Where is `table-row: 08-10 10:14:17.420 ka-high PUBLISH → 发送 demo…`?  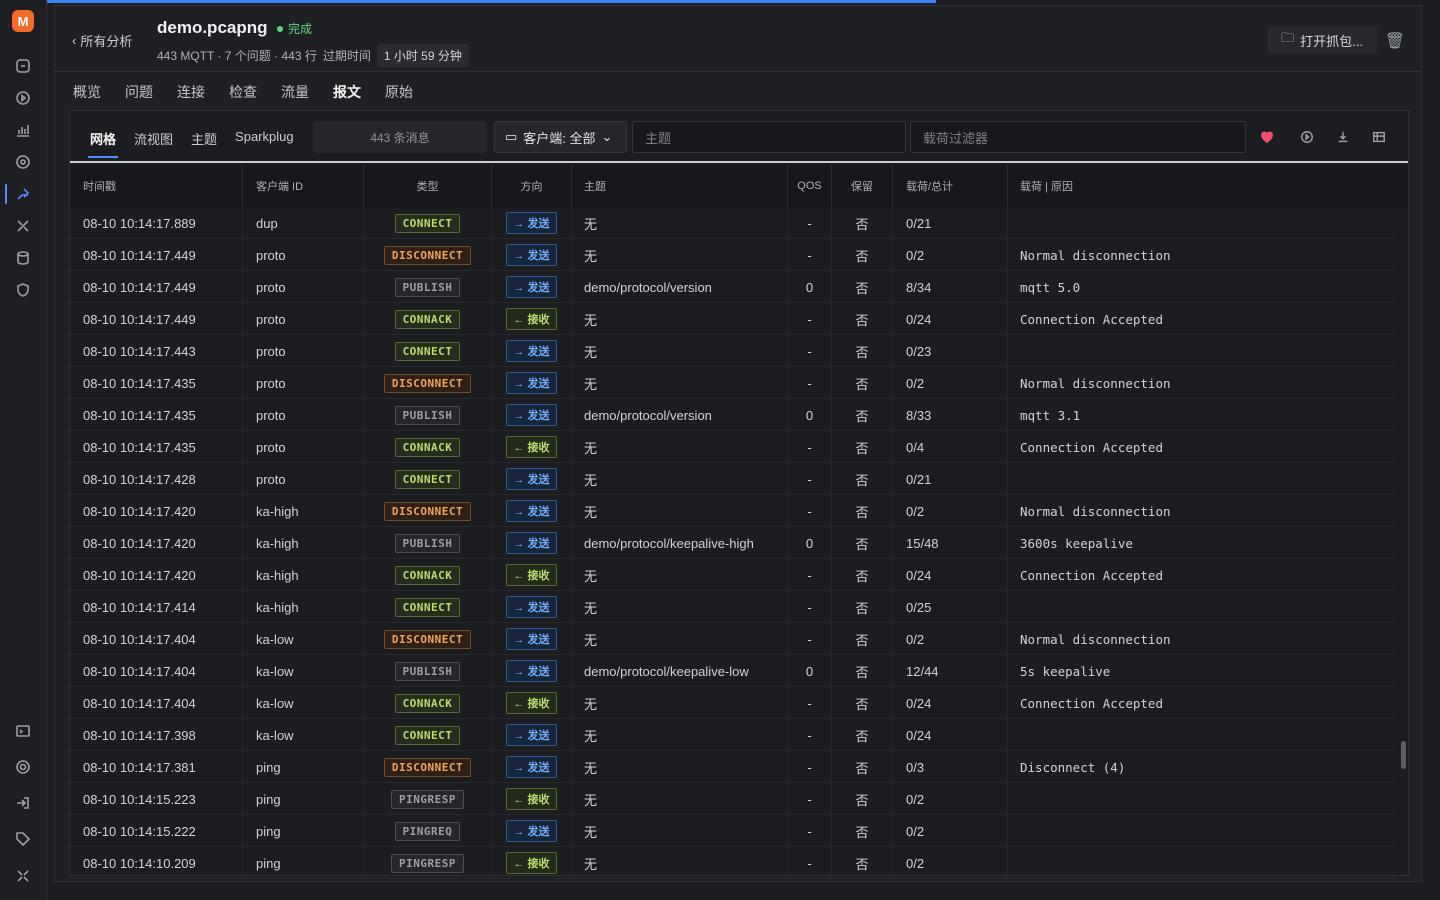
table-row: 08-10 10:14:17.420 ka-high PUBLISH → 发送 demo… is located at coordinates (733, 543).